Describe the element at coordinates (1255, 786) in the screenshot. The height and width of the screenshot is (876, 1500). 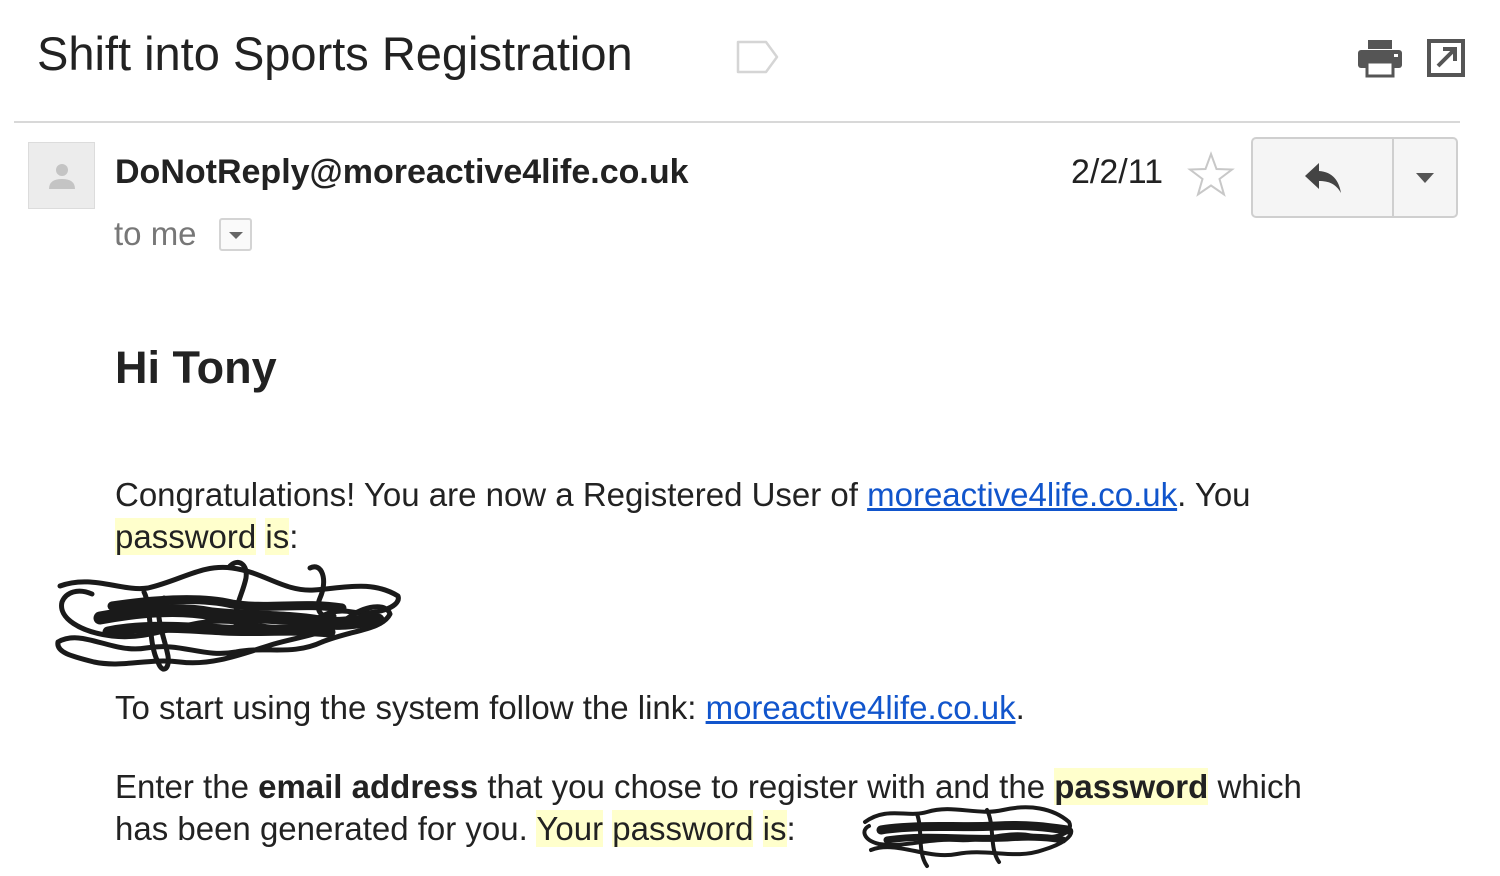
I see `text-span: which` at that location.